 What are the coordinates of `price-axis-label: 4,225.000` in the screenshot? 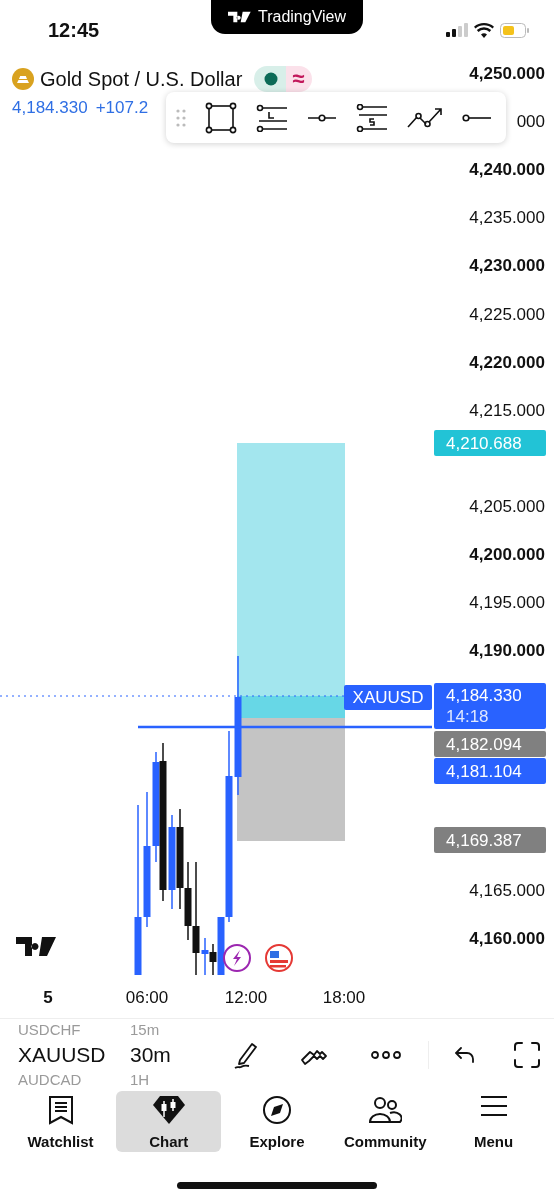 It's located at (507, 315).